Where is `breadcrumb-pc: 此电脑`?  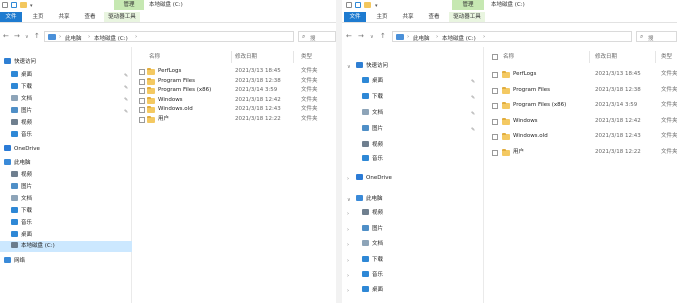 breadcrumb-pc: 此电脑 is located at coordinates (73, 38).